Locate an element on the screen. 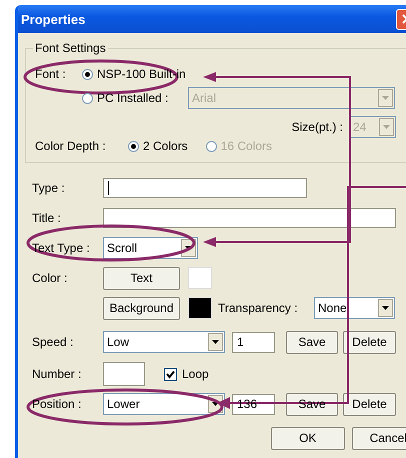 The width and height of the screenshot is (406, 458). cancel-button: Cancel is located at coordinates (379, 438).